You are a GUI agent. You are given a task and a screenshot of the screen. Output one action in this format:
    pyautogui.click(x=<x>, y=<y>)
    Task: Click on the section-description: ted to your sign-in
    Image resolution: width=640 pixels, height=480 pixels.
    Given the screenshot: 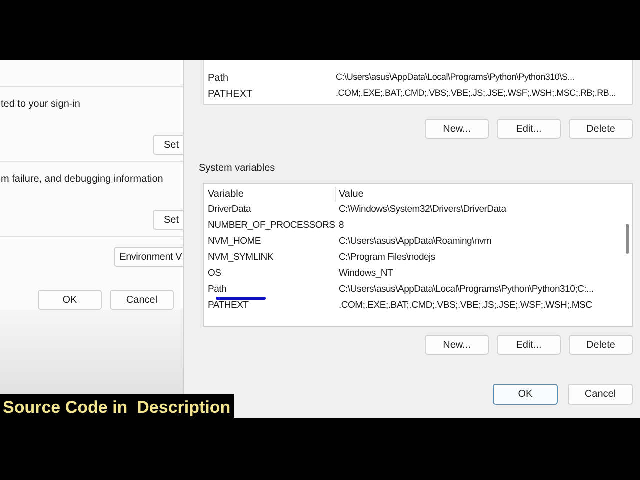 What is the action you would take?
    pyautogui.click(x=41, y=105)
    